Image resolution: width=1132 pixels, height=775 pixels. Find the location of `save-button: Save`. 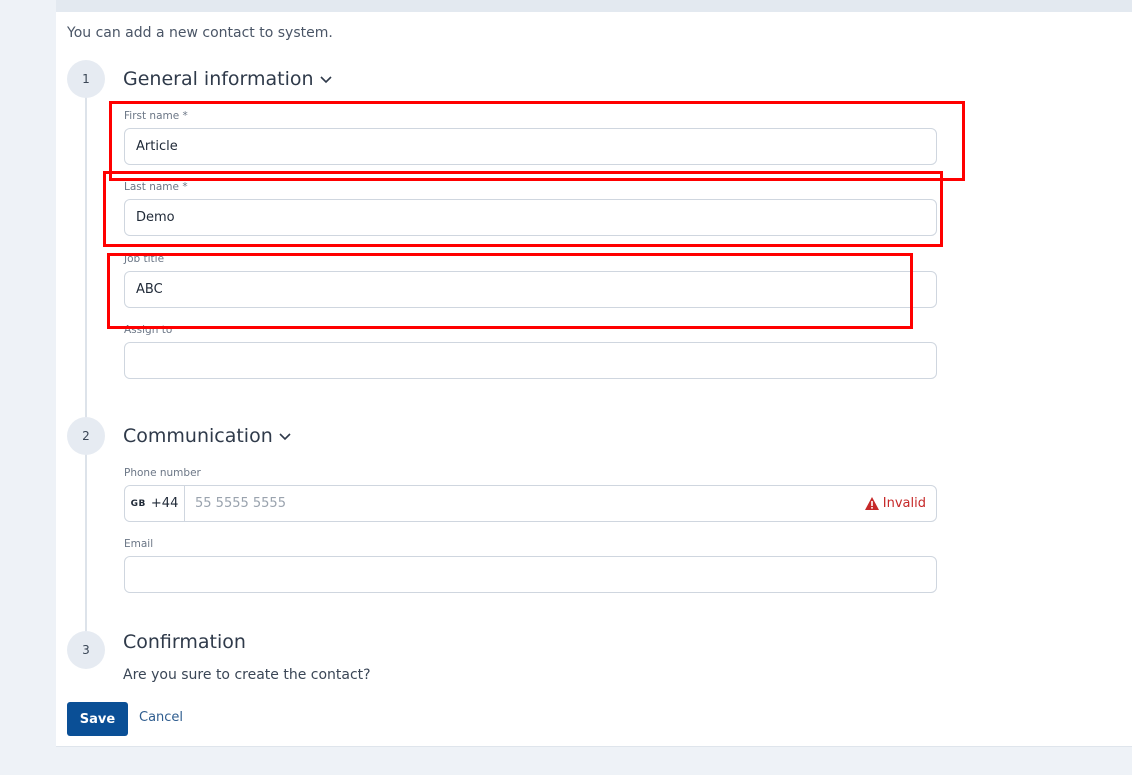

save-button: Save is located at coordinates (97, 719).